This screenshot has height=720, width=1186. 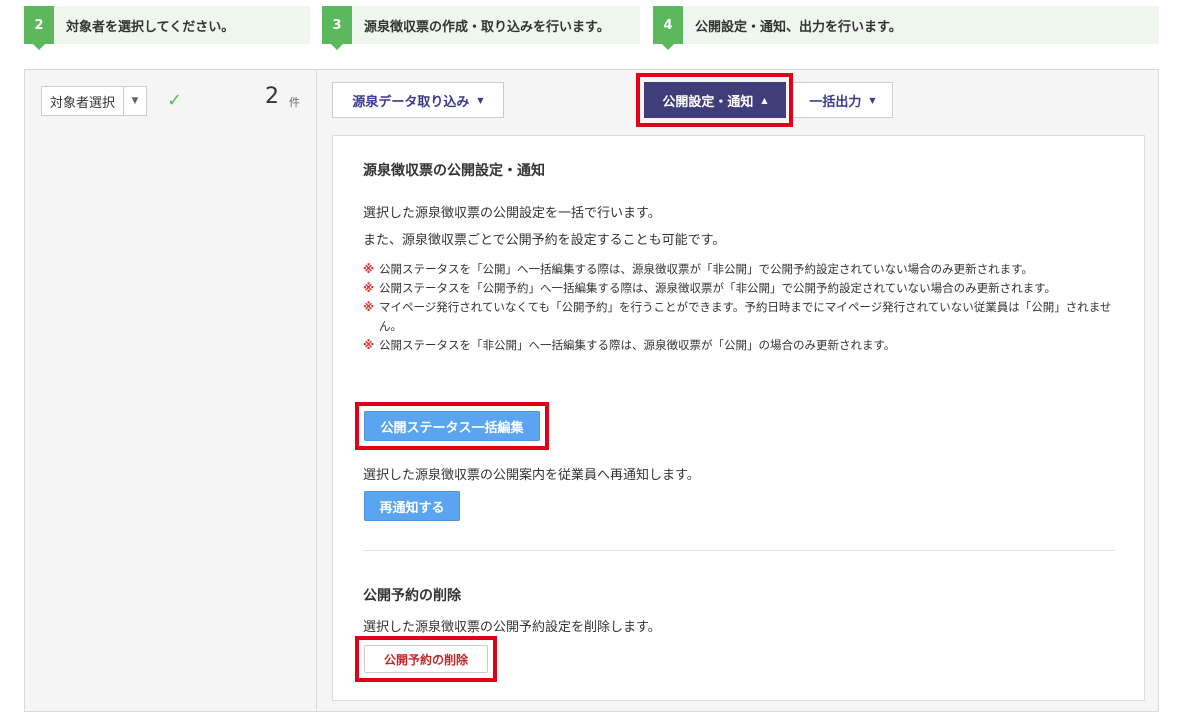 I want to click on delete-description: 選択した源泉徴収票の公開予約設定を削除します。, so click(x=512, y=627).